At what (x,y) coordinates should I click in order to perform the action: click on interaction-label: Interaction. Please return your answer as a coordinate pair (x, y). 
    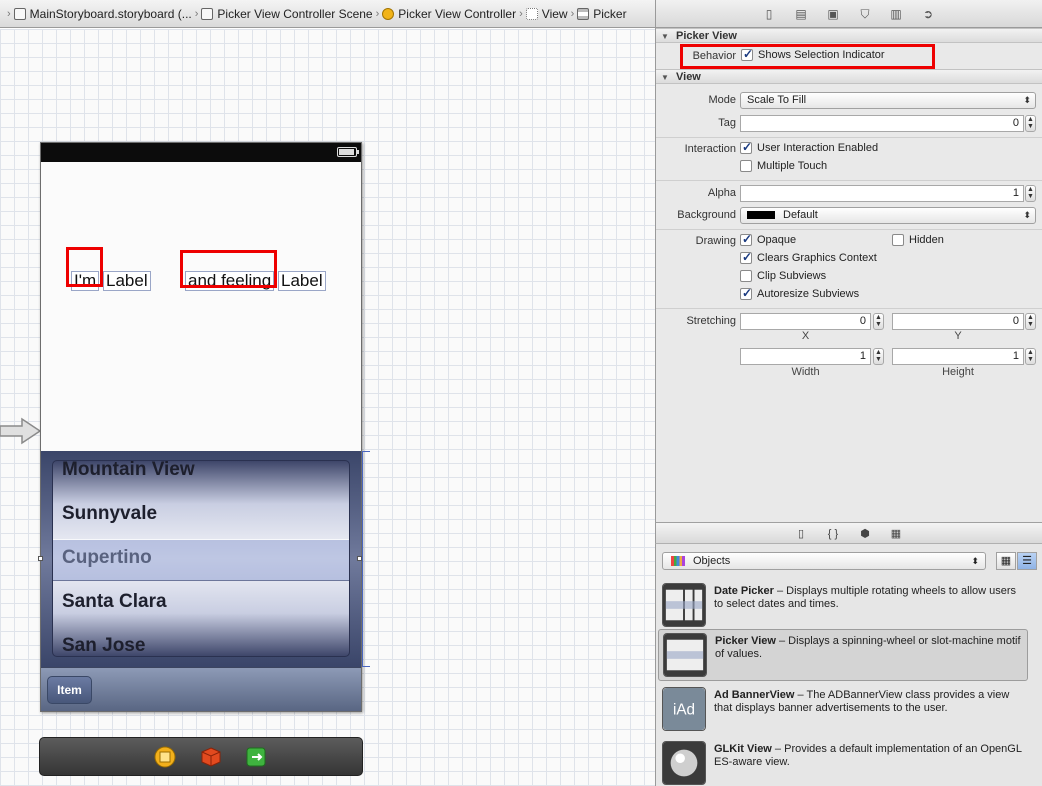
    Looking at the image, I should click on (710, 149).